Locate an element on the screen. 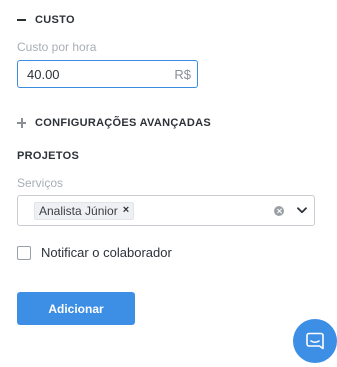 Image resolution: width=337 pixels, height=367 pixels. currency-suffix: R$ is located at coordinates (182, 74).